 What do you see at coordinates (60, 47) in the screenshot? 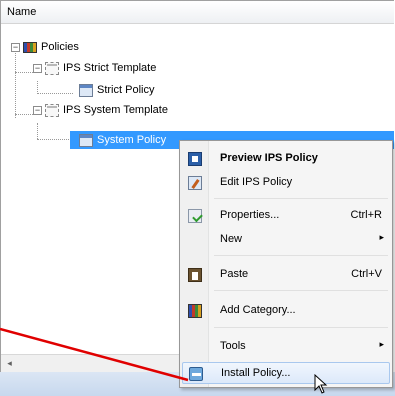
I see `tree-node-label: Policies` at bounding box center [60, 47].